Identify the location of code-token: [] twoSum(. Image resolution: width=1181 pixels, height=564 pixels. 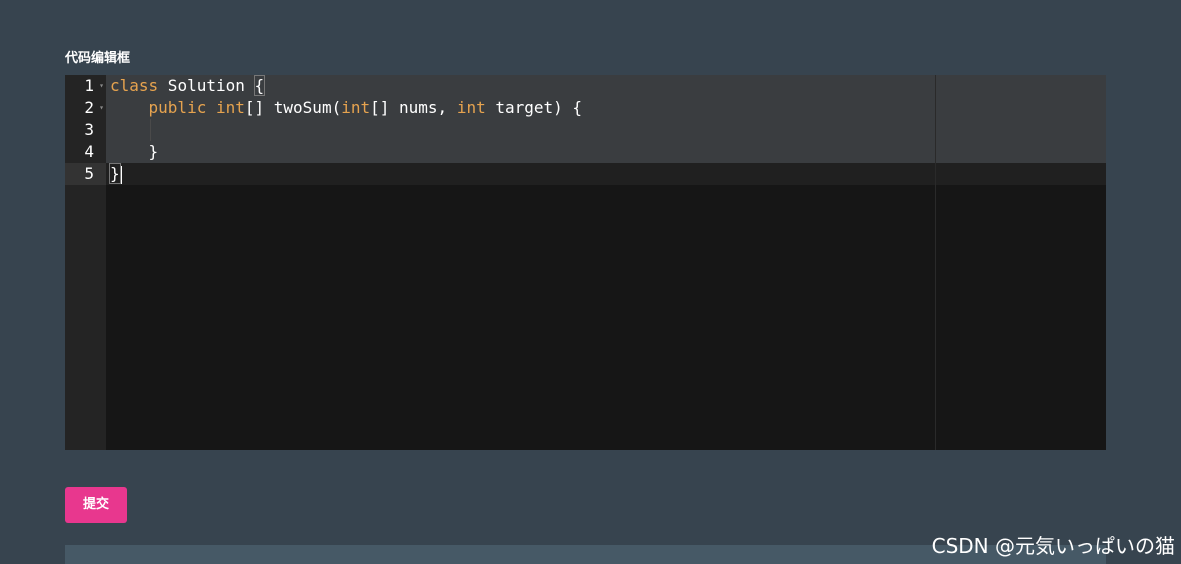
(293, 107).